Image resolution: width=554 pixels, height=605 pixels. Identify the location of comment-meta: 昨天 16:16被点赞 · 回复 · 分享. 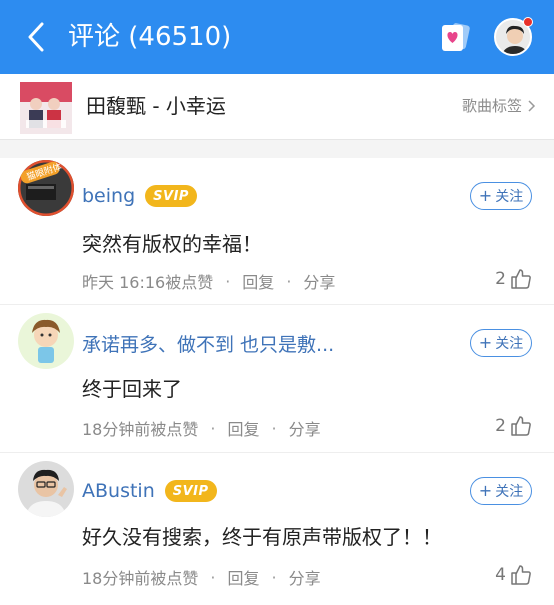
(208, 281).